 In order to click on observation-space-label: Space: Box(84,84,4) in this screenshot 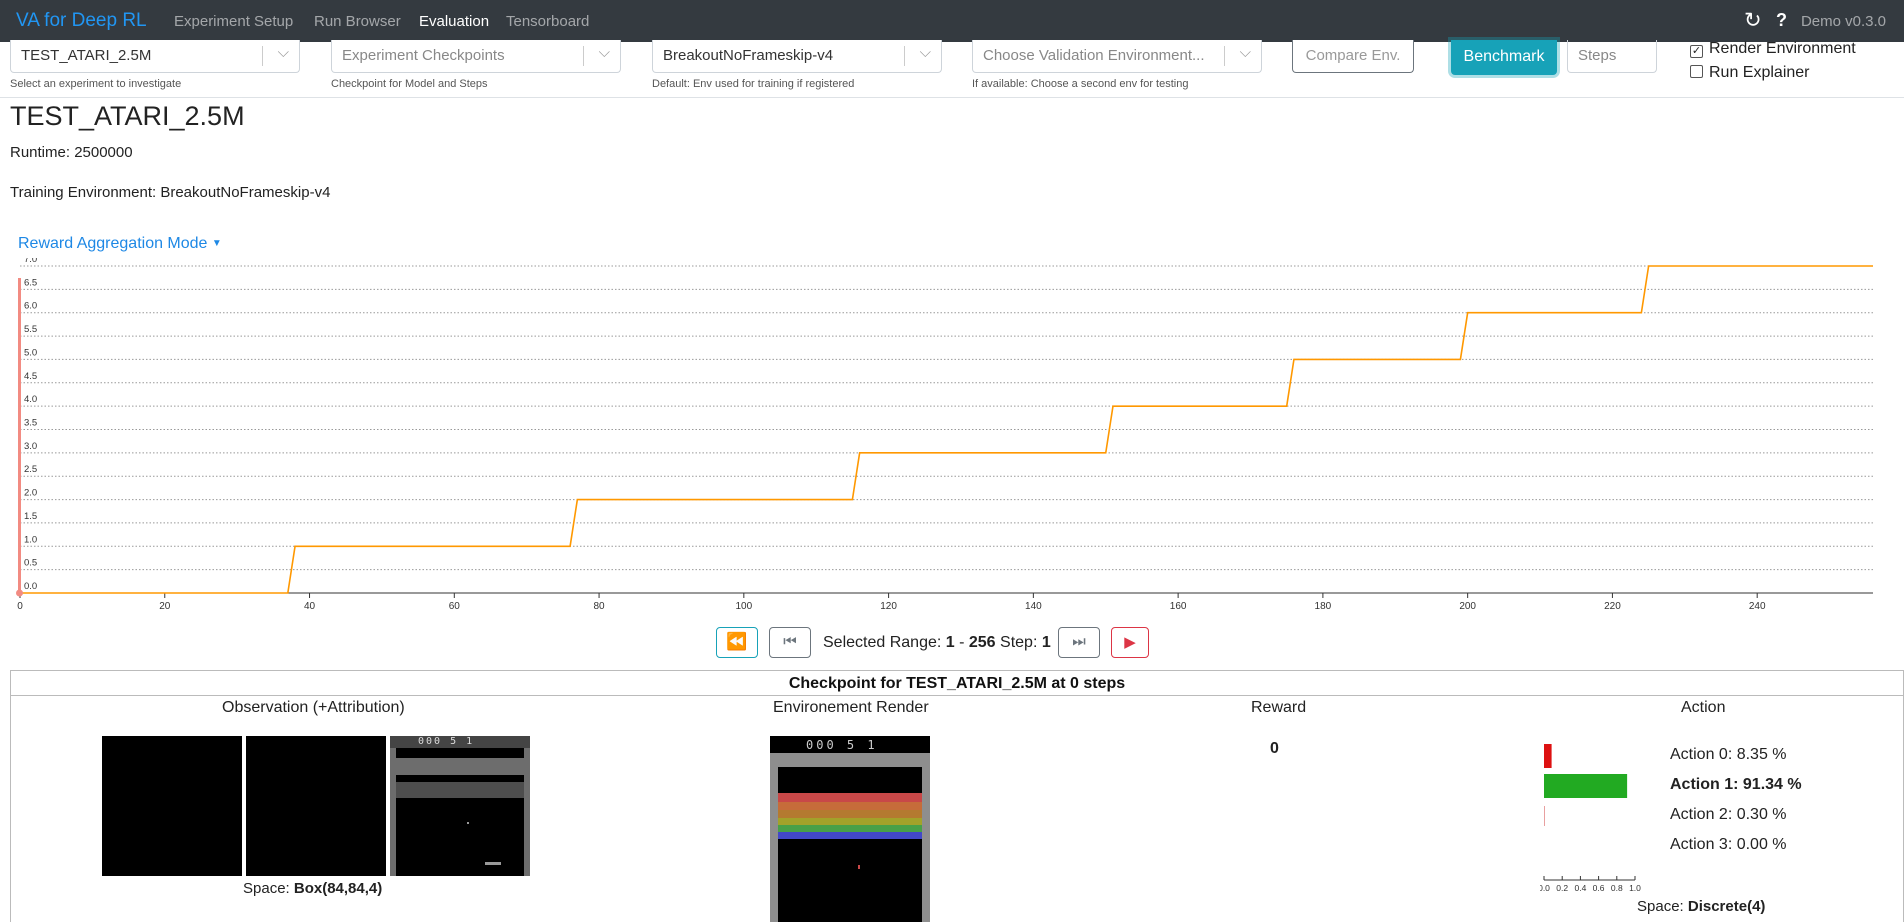, I will do `click(313, 888)`.